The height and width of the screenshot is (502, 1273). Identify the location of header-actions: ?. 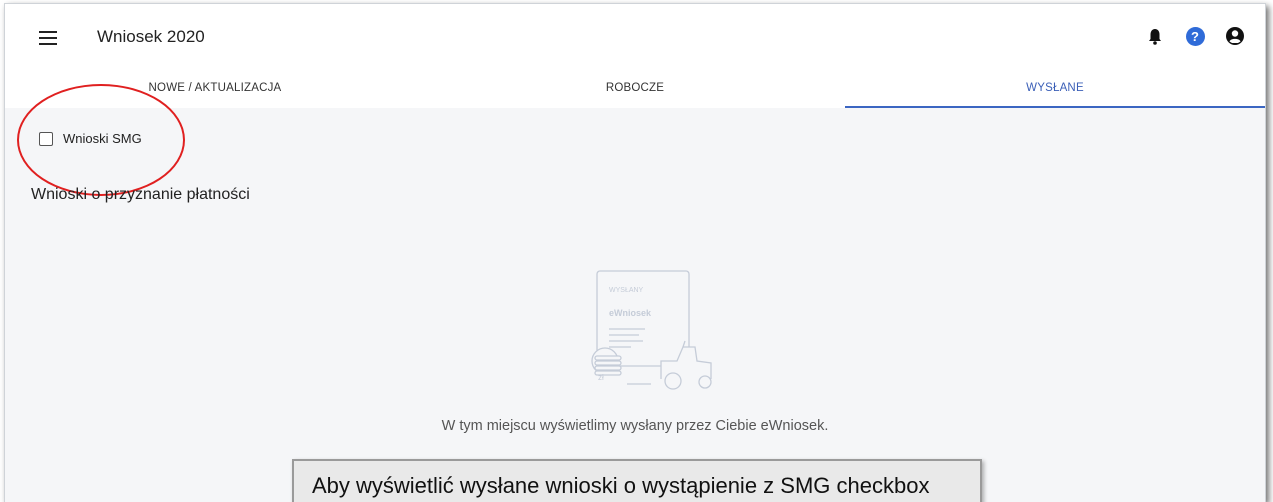
(1195, 36).